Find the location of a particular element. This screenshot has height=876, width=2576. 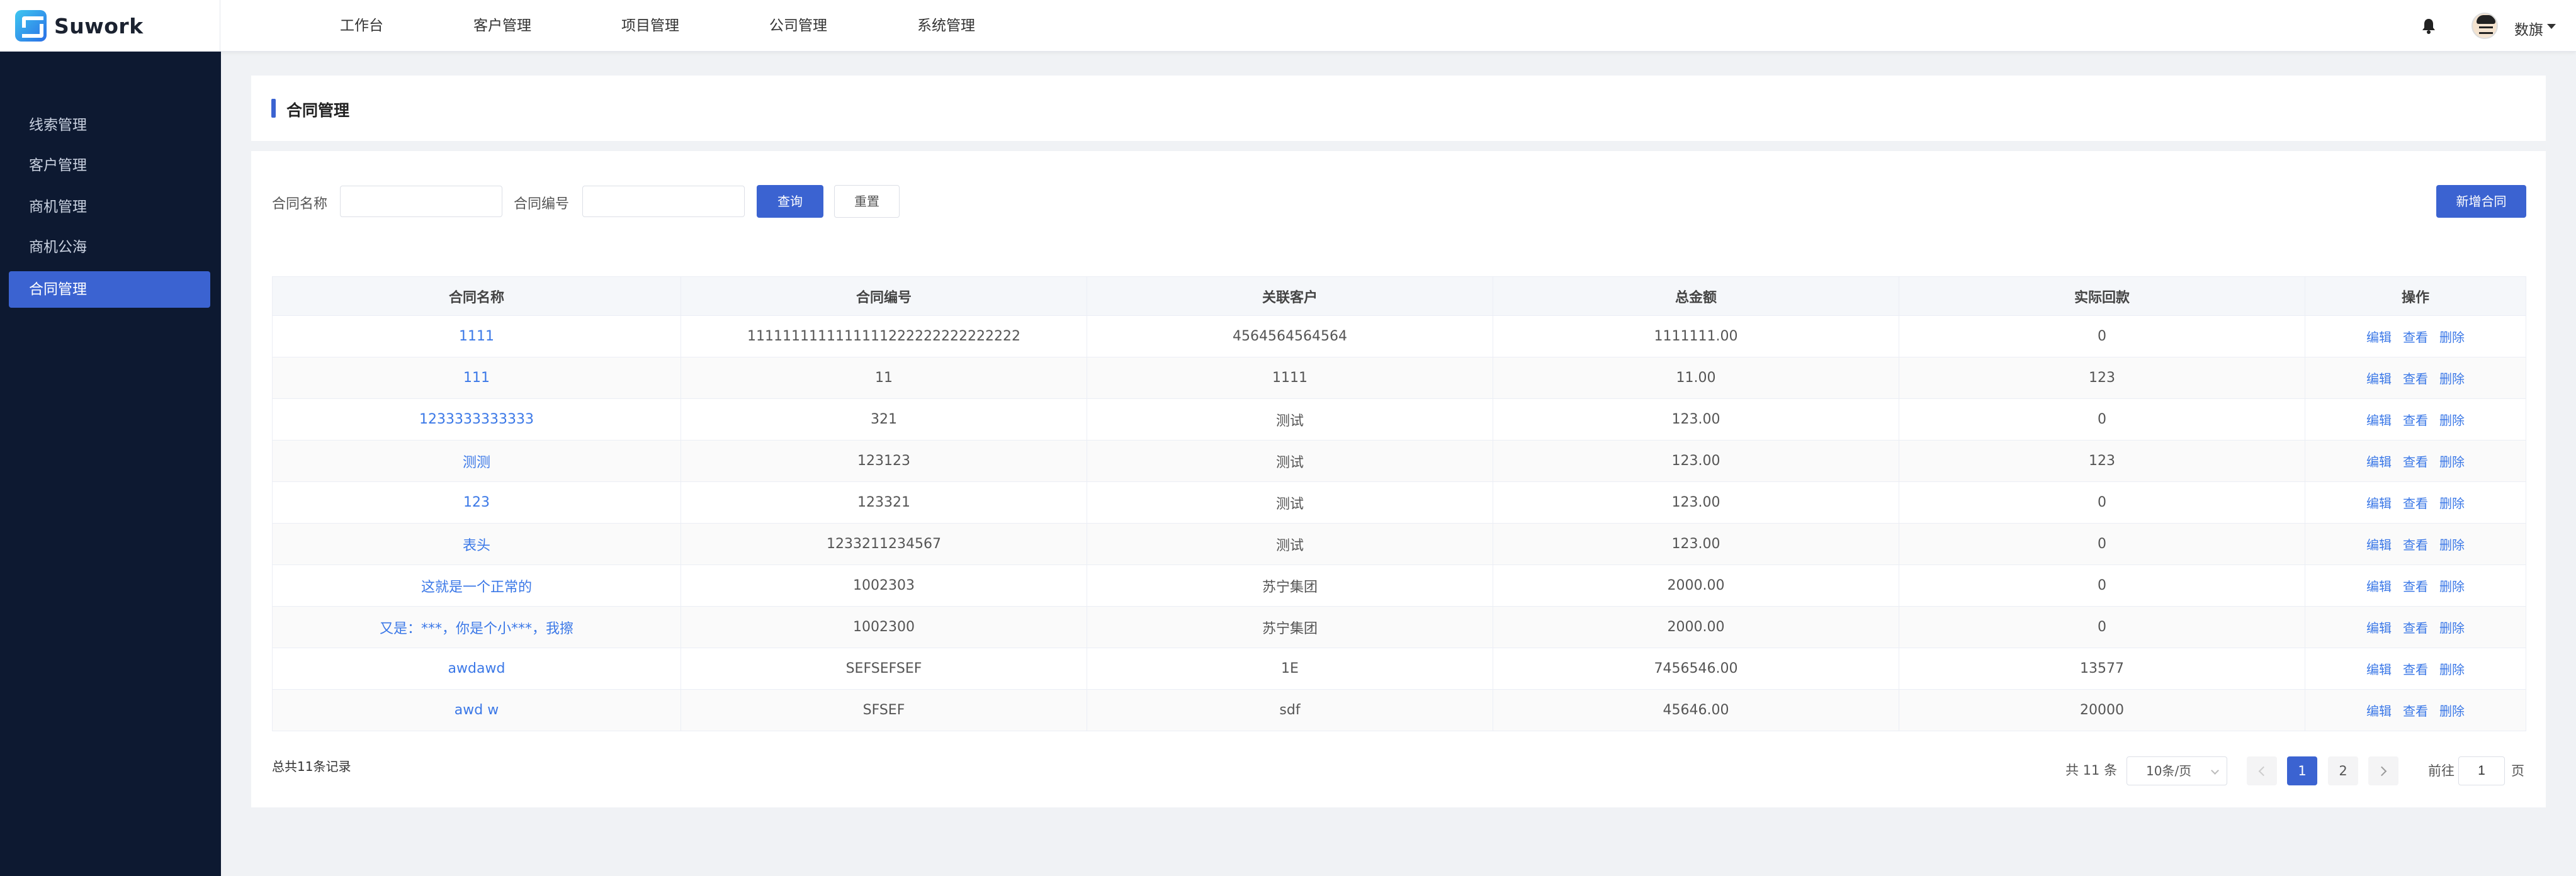

avatar is located at coordinates (2484, 26).